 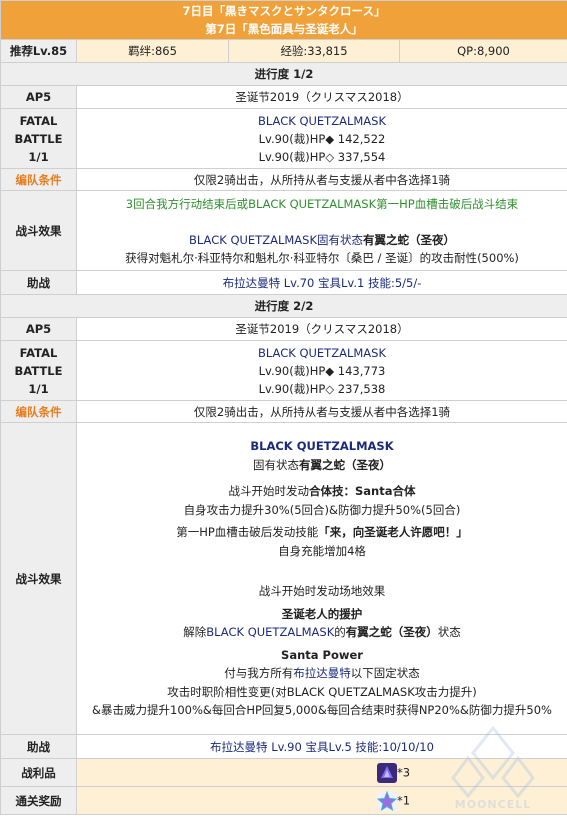 I want to click on quest-title-row: 7日目「黒きマスクとサンタクロース」 第7日「黑色面具与圣诞老人」, so click(x=283, y=20).